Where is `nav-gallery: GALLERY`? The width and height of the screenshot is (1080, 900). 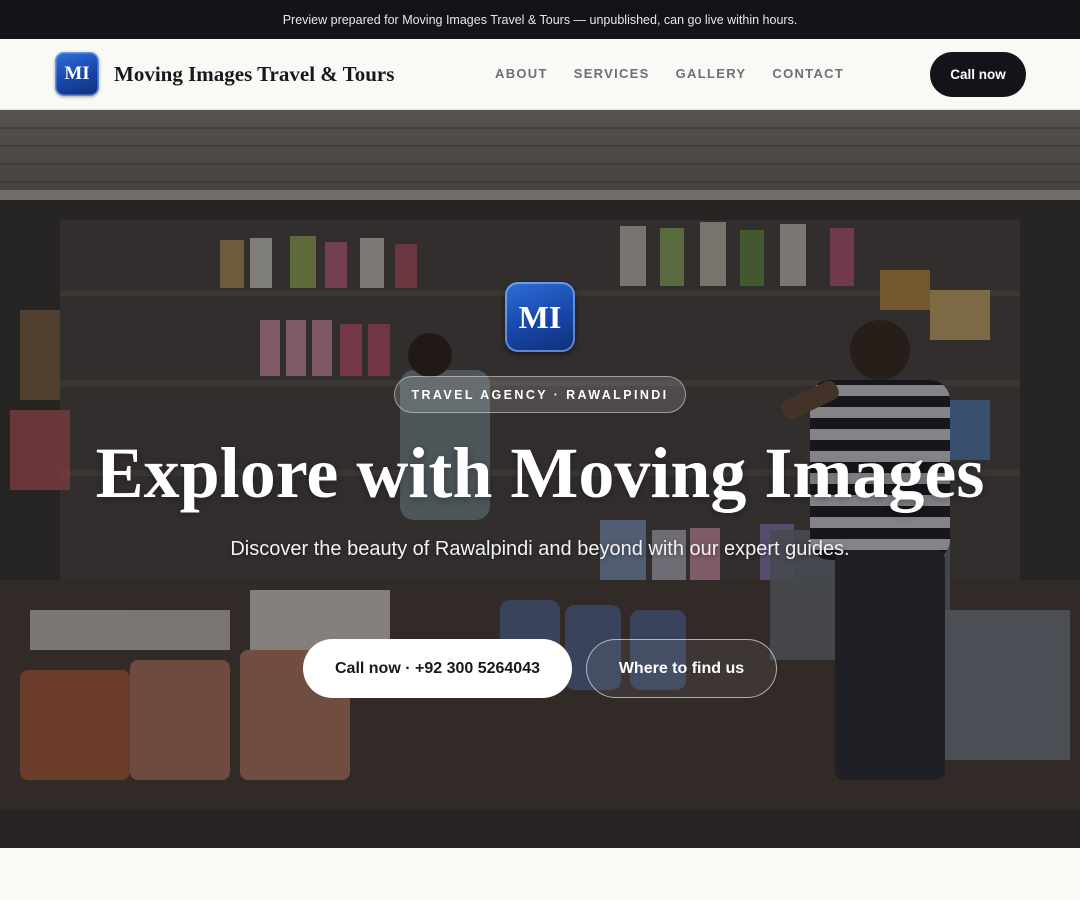 nav-gallery: GALLERY is located at coordinates (711, 74).